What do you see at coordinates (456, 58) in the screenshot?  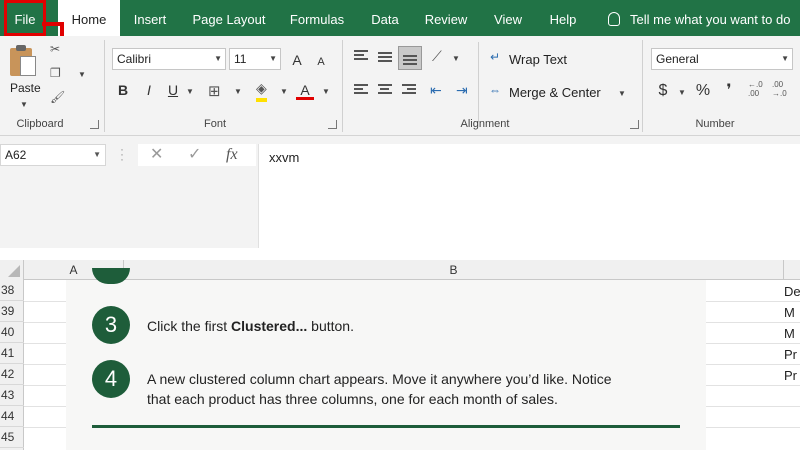 I see `orientation-dropdown-icon: ▼` at bounding box center [456, 58].